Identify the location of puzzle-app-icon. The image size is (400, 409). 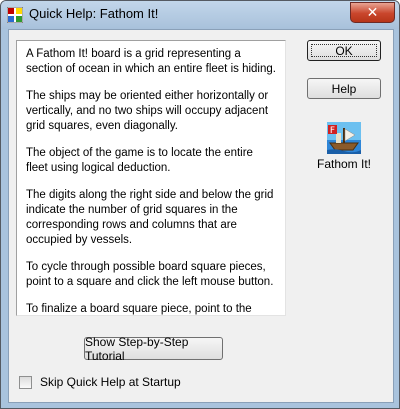
(15, 15).